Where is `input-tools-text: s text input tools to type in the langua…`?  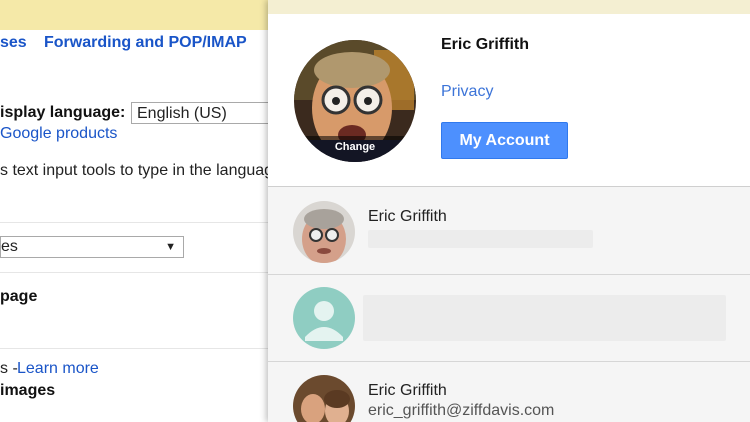
input-tools-text: s text input tools to type in the langua… is located at coordinates (134, 170).